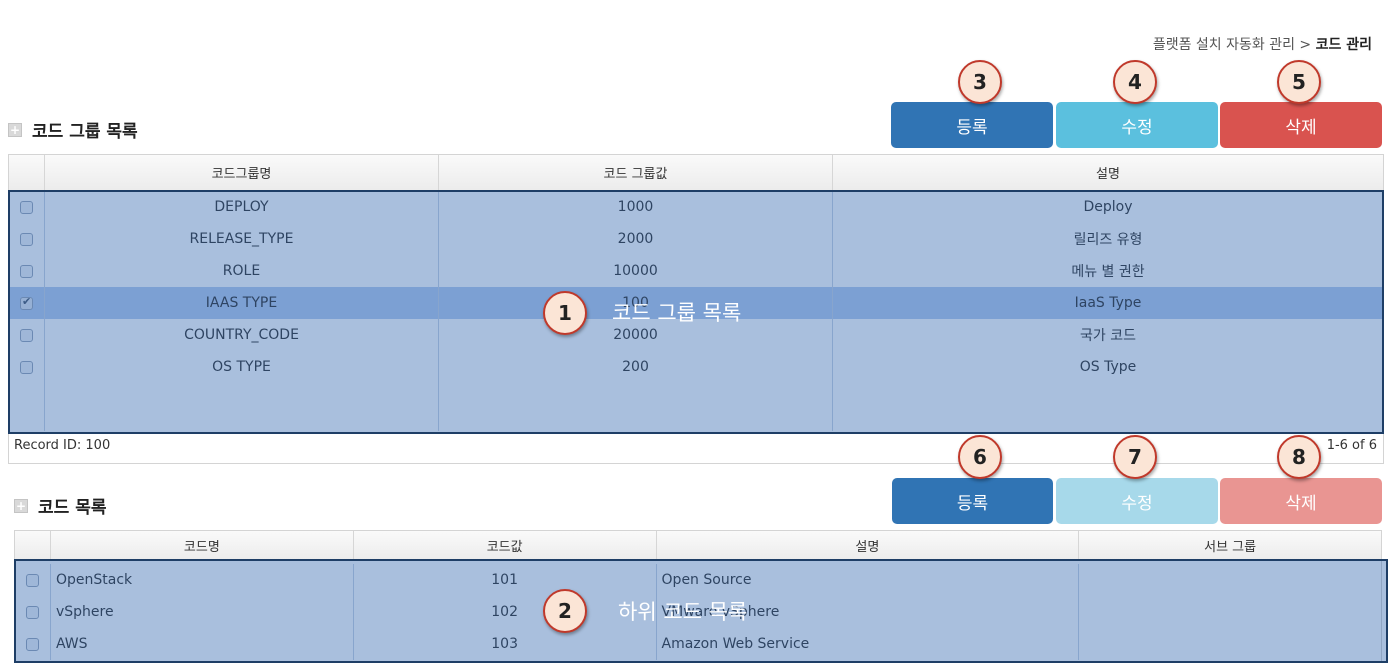 The width and height of the screenshot is (1392, 663). I want to click on record-id: Record ID: 100, so click(62, 445).